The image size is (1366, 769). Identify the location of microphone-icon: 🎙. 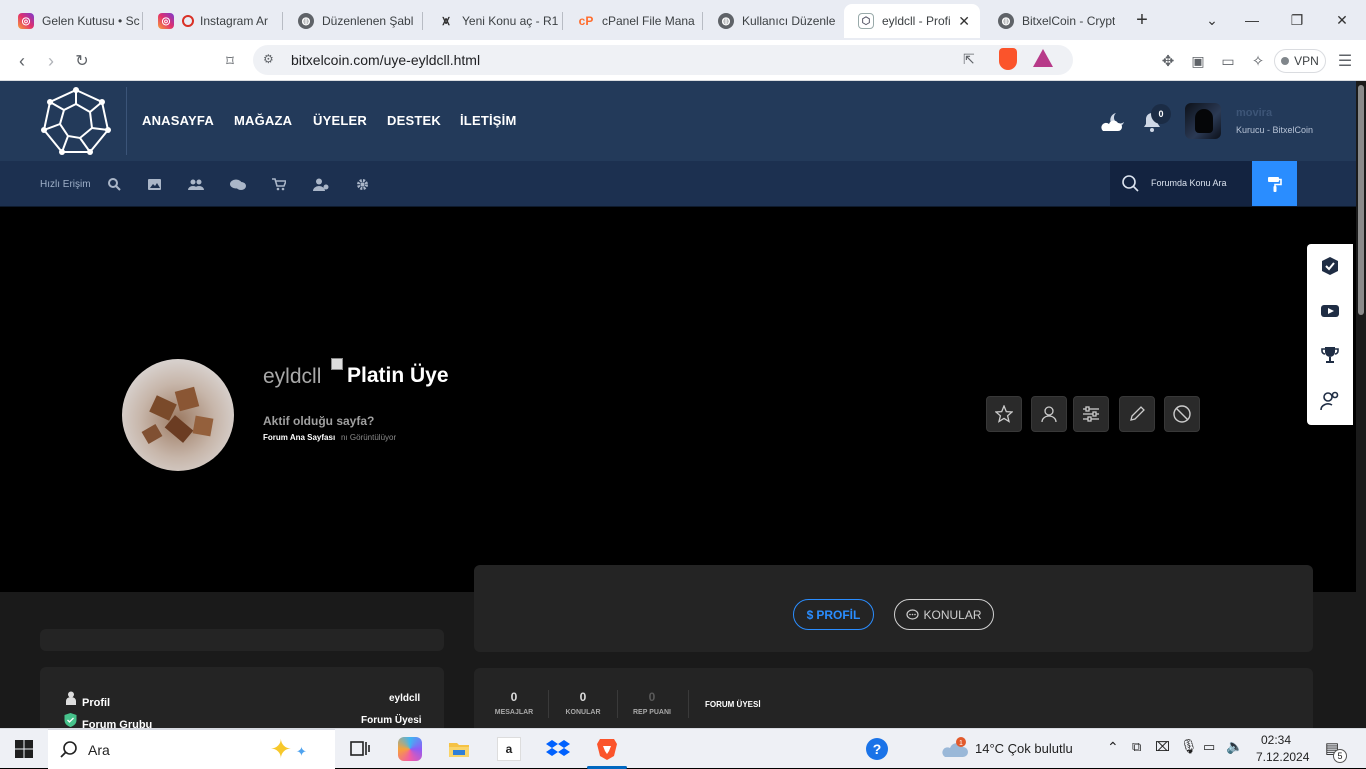
(1189, 746).